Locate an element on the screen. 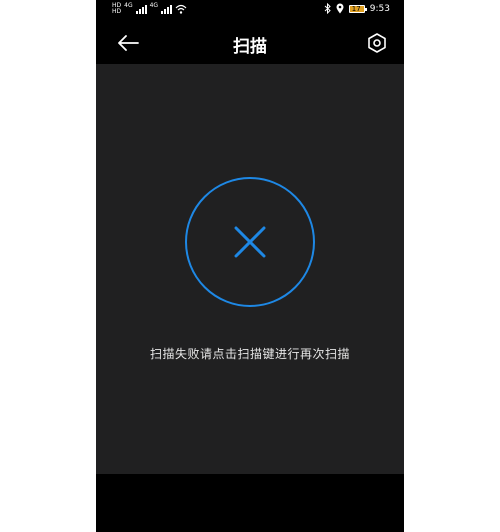 The image size is (500, 532). status-bar-left: HD HD 4G 4G is located at coordinates (149, 9).